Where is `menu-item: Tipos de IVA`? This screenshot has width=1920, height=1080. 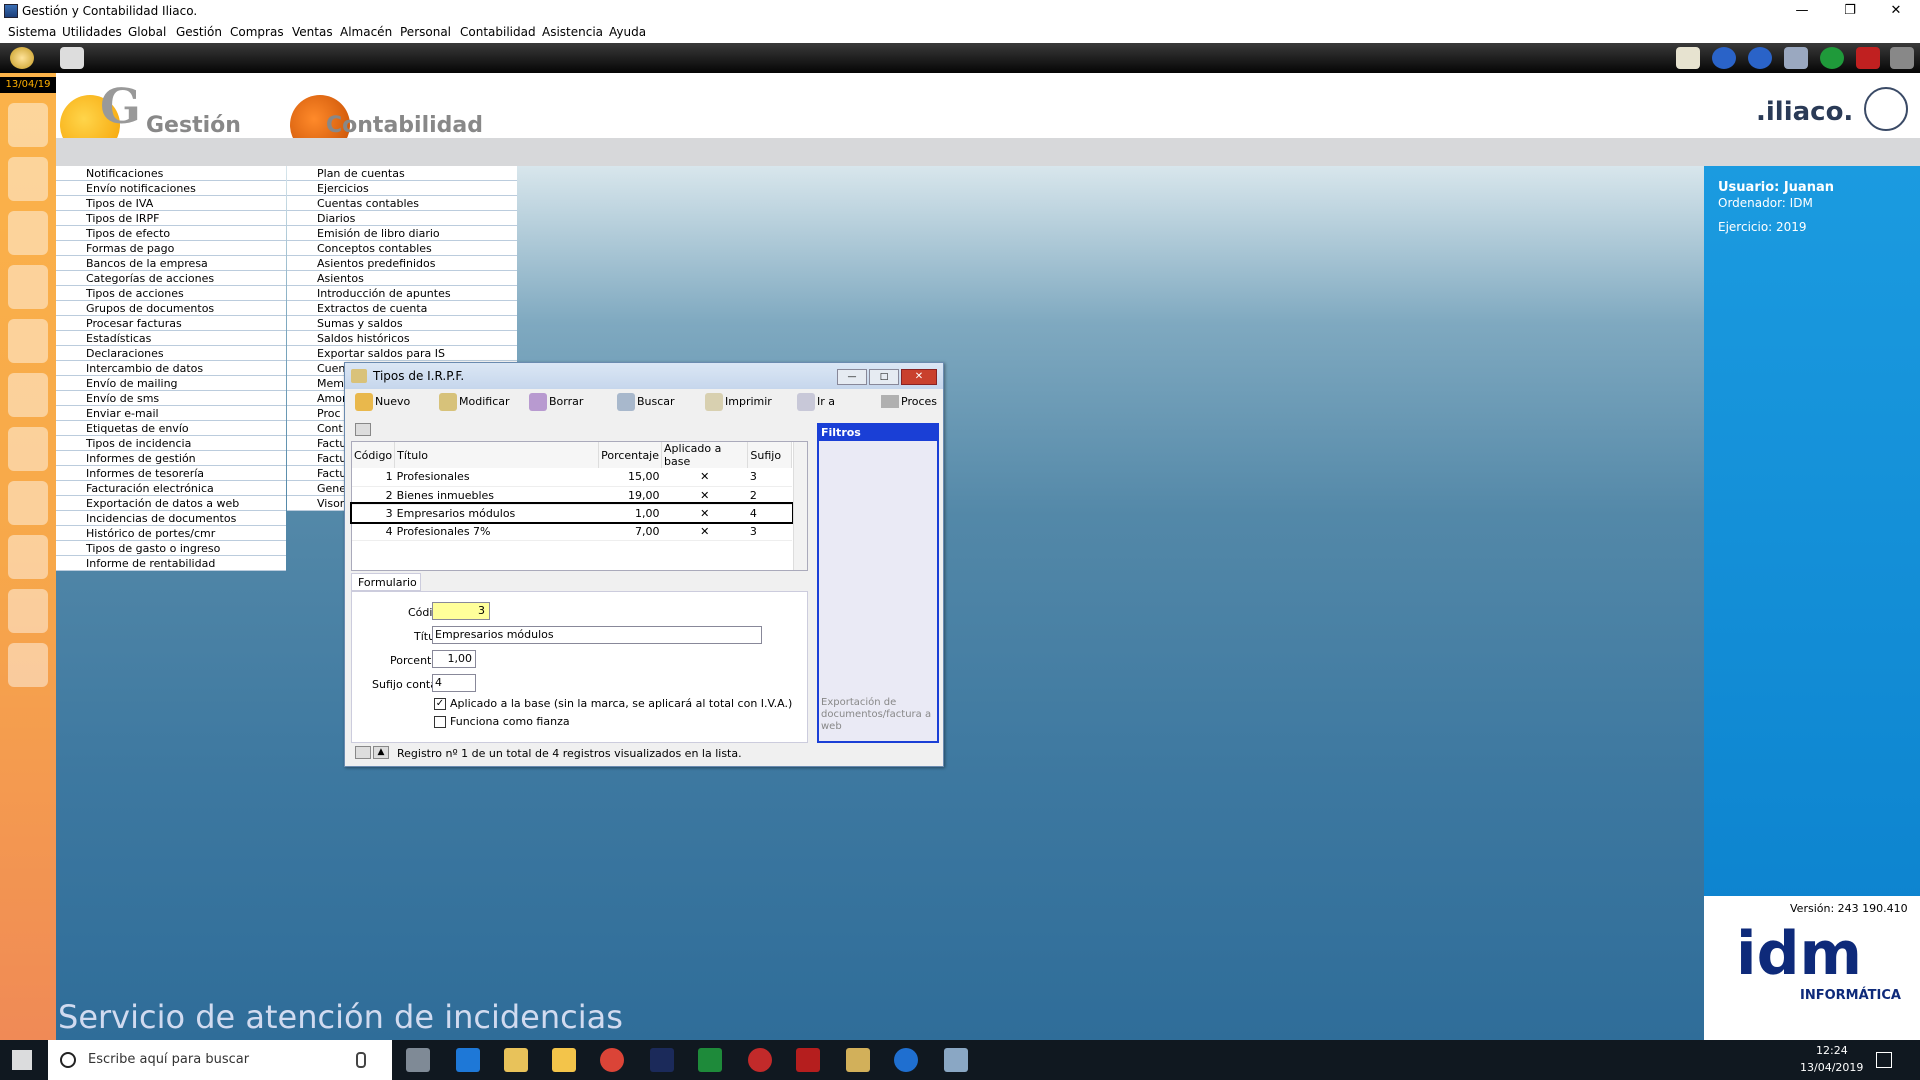 menu-item: Tipos de IVA is located at coordinates (171, 203).